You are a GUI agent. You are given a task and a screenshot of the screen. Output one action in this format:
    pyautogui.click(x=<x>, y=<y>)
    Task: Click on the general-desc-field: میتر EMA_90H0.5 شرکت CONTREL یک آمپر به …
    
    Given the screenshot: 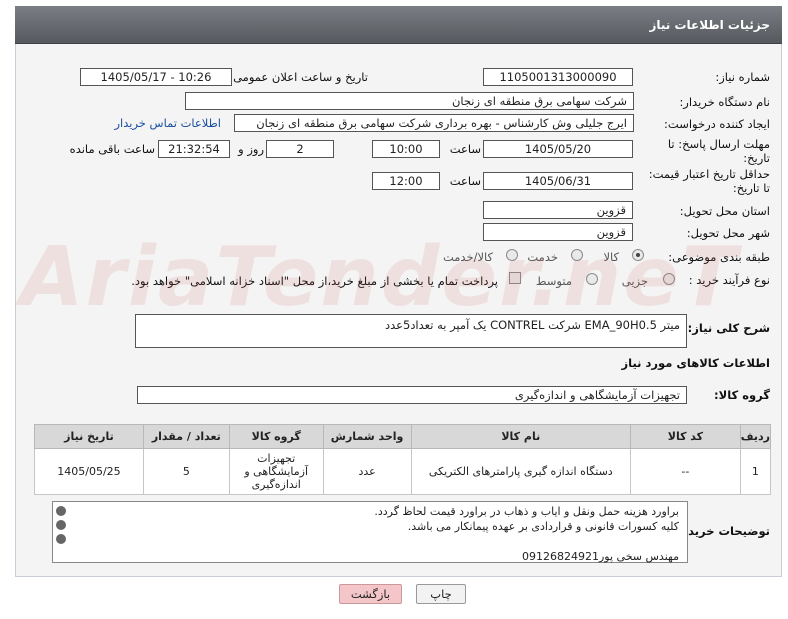 What is the action you would take?
    pyautogui.click(x=411, y=331)
    